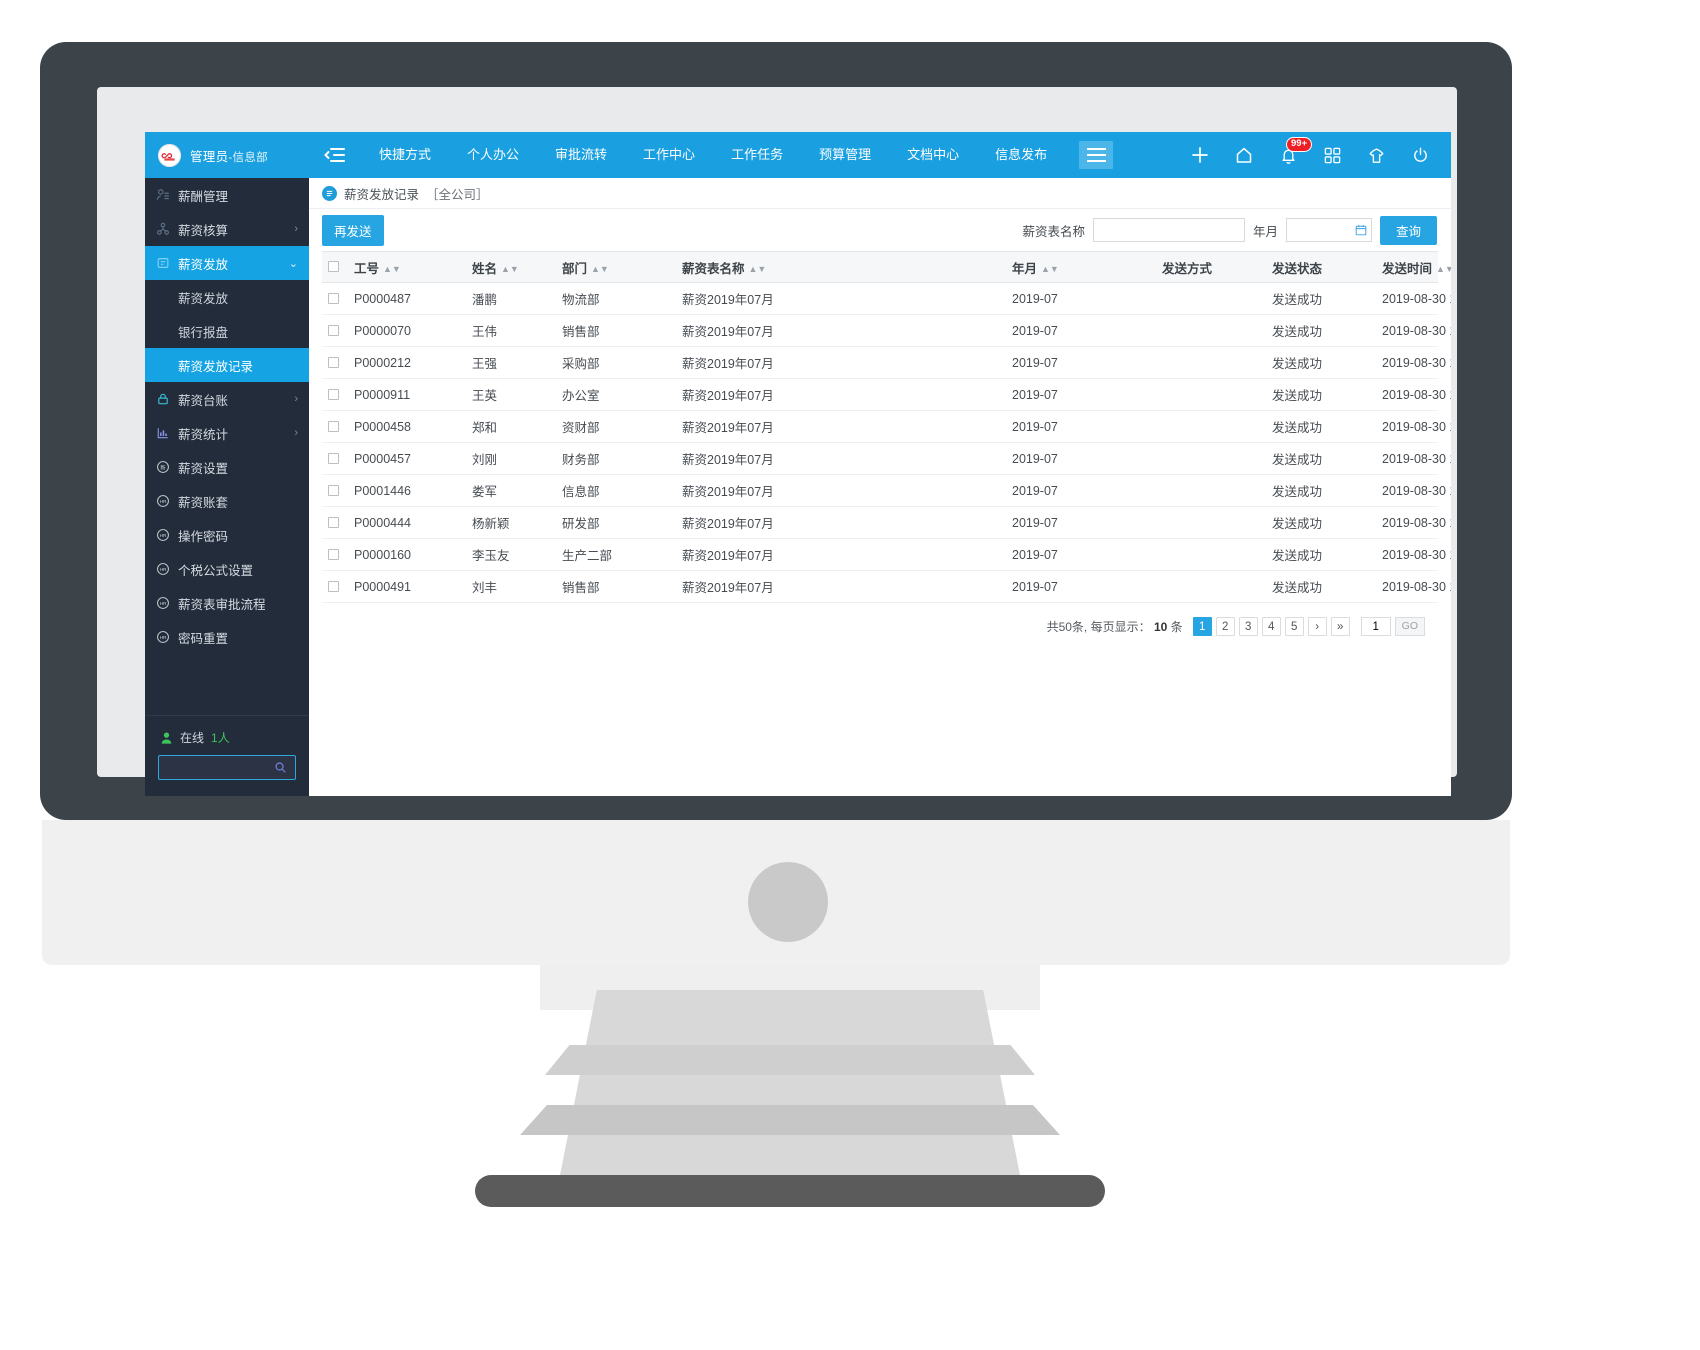  I want to click on nav-item-6: 文档中心, so click(933, 155).